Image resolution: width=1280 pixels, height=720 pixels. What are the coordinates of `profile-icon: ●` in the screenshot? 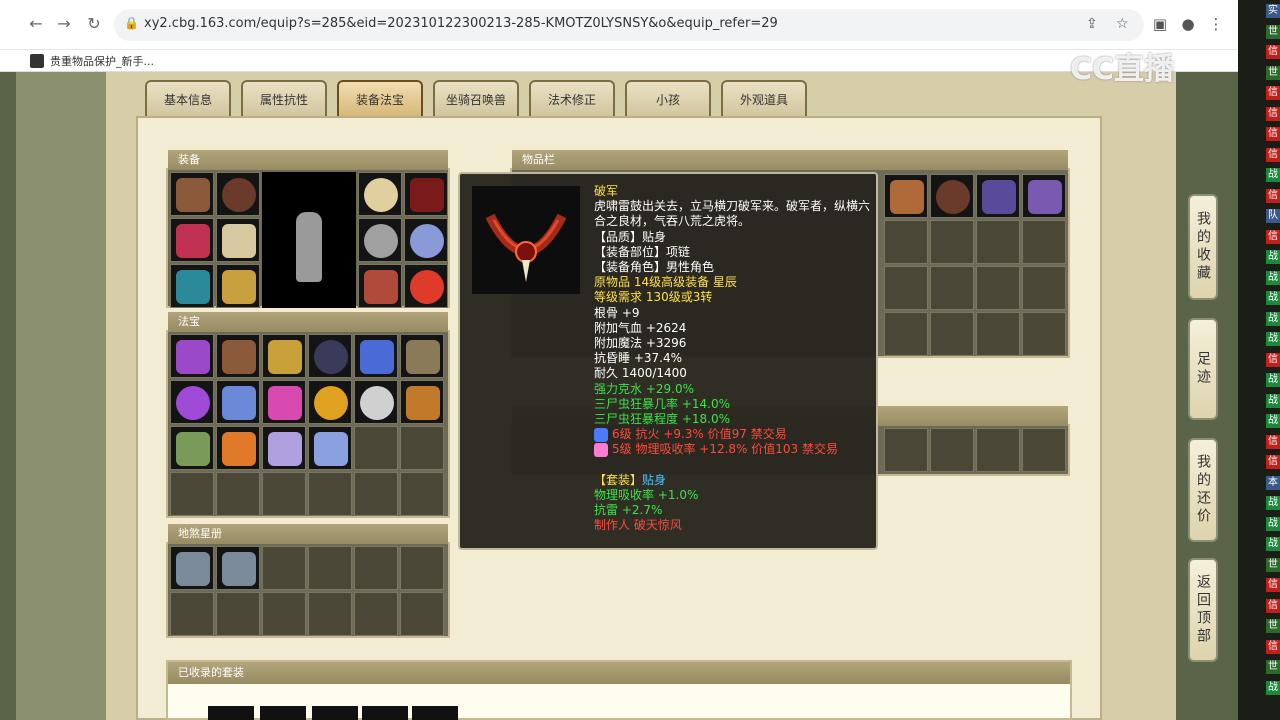 It's located at (1188, 24).